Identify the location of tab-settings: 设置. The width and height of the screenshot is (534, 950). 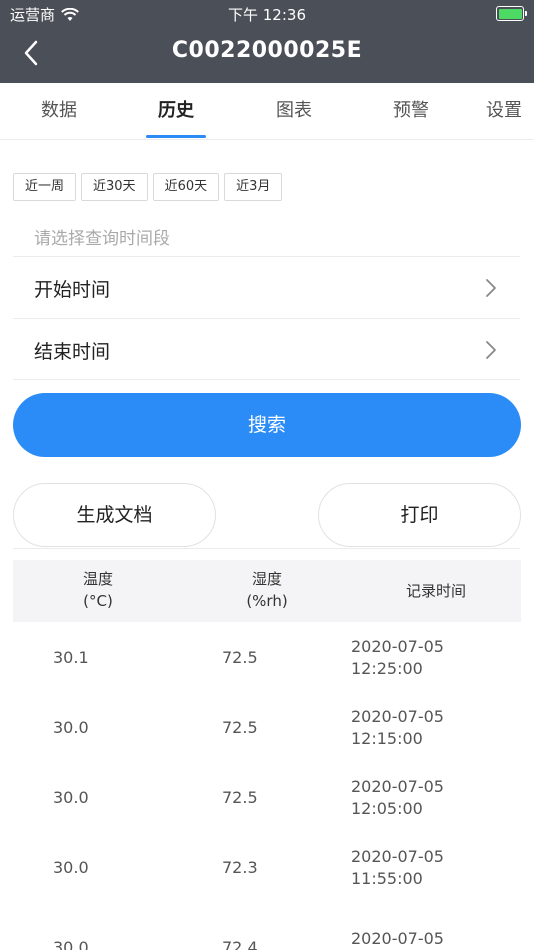
(510, 111).